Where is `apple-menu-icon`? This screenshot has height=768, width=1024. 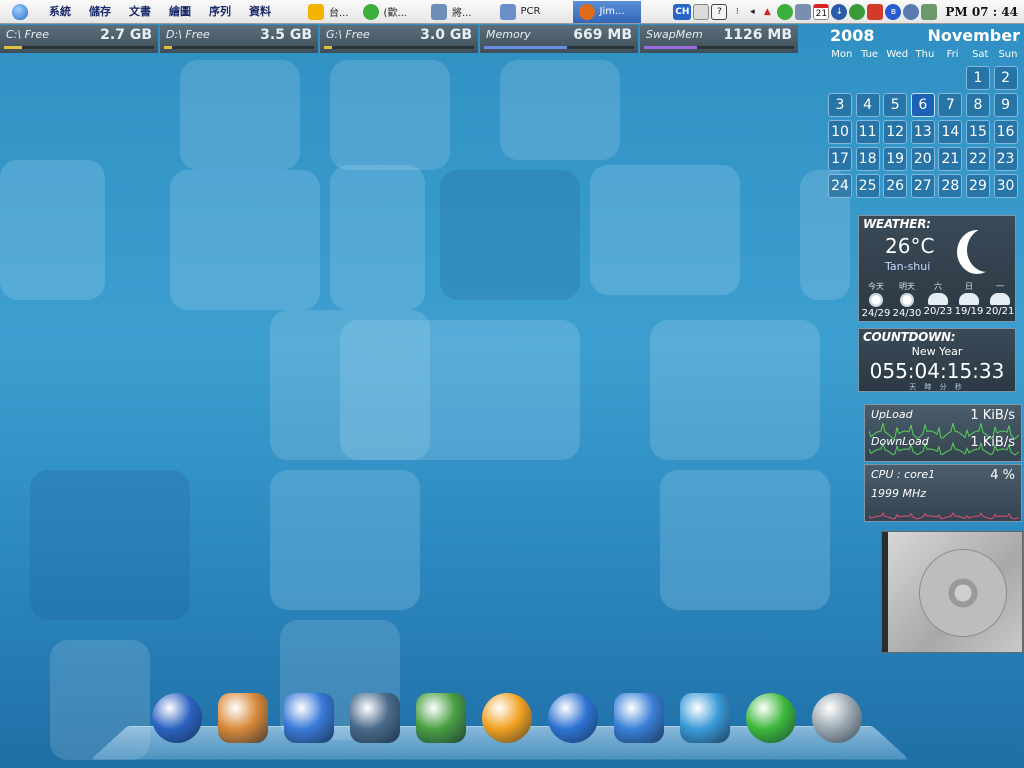 apple-menu-icon is located at coordinates (20, 12).